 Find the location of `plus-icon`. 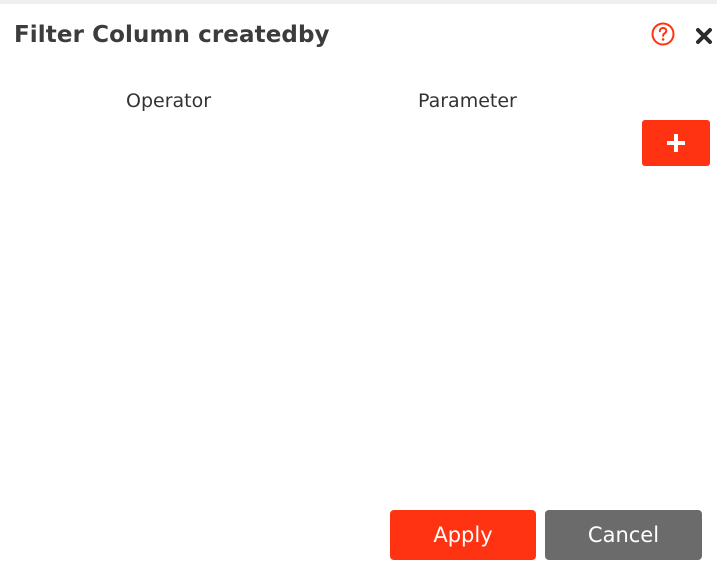

plus-icon is located at coordinates (676, 143).